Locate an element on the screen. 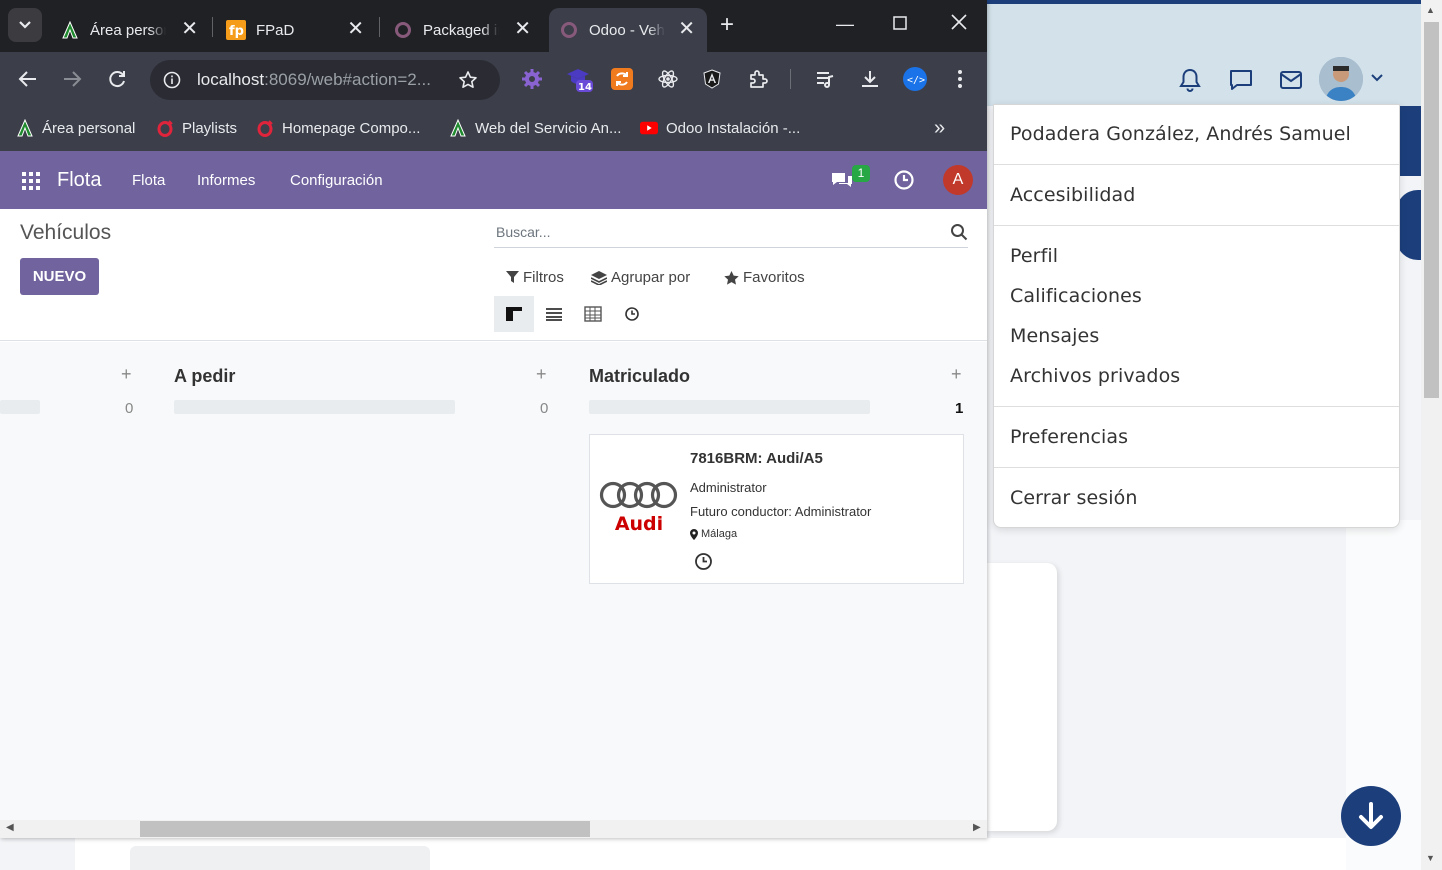 This screenshot has height=870, width=1442. search-input is located at coordinates (714, 232).